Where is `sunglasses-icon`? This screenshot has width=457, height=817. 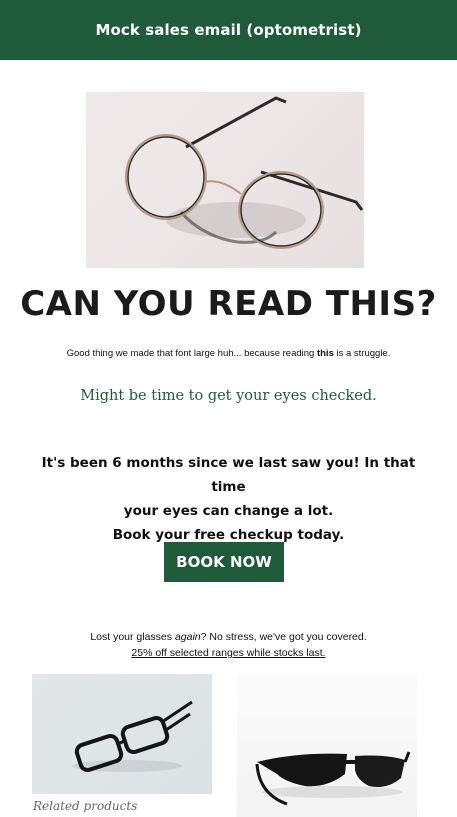 sunglasses-icon is located at coordinates (333, 778).